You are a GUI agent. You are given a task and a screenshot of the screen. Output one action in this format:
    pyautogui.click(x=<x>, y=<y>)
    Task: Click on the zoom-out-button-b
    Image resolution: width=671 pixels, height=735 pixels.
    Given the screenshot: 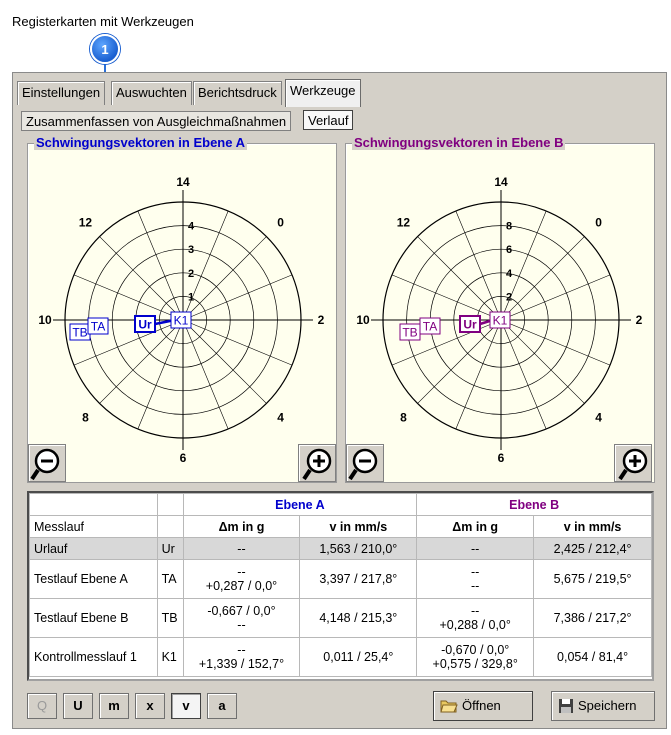 What is the action you would take?
    pyautogui.click(x=365, y=463)
    